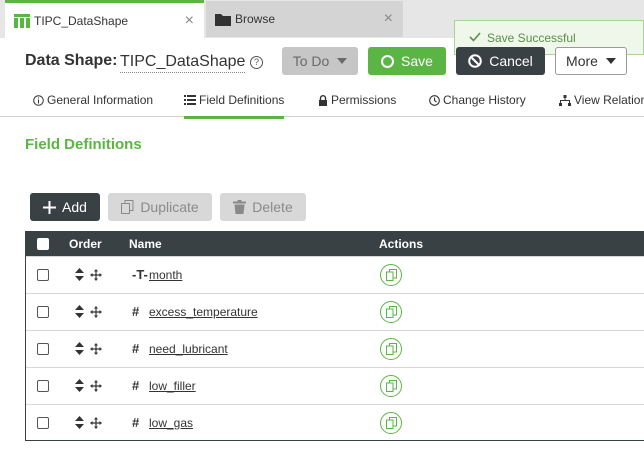 This screenshot has width=644, height=459. What do you see at coordinates (81, 20) in the screenshot?
I see `tab-label: TIPC_DataShape` at bounding box center [81, 20].